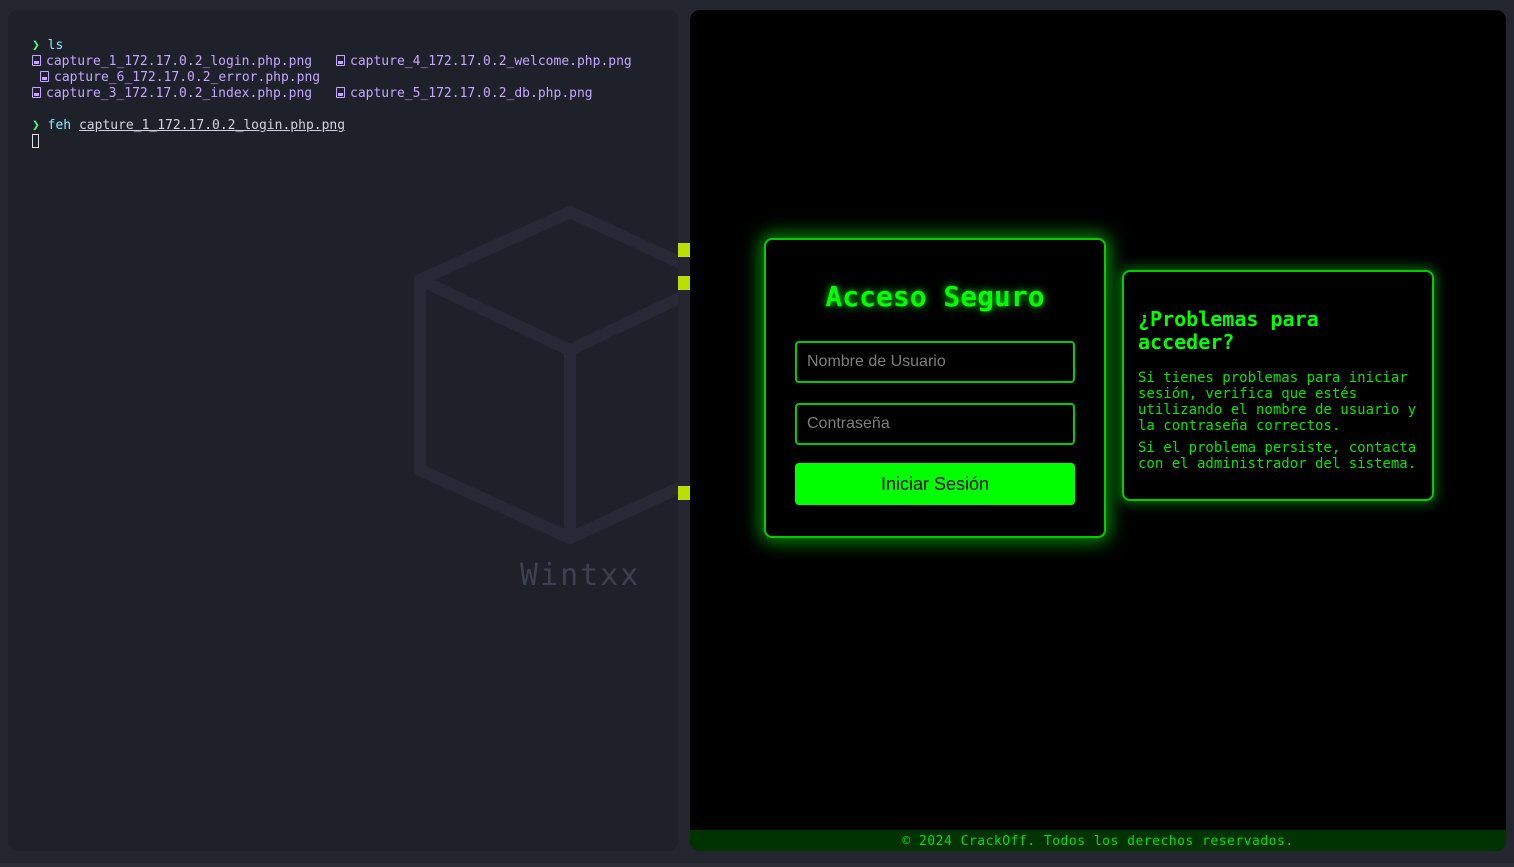 The height and width of the screenshot is (867, 1514). What do you see at coordinates (935, 296) in the screenshot?
I see `login-title: Acceso Seguro` at bounding box center [935, 296].